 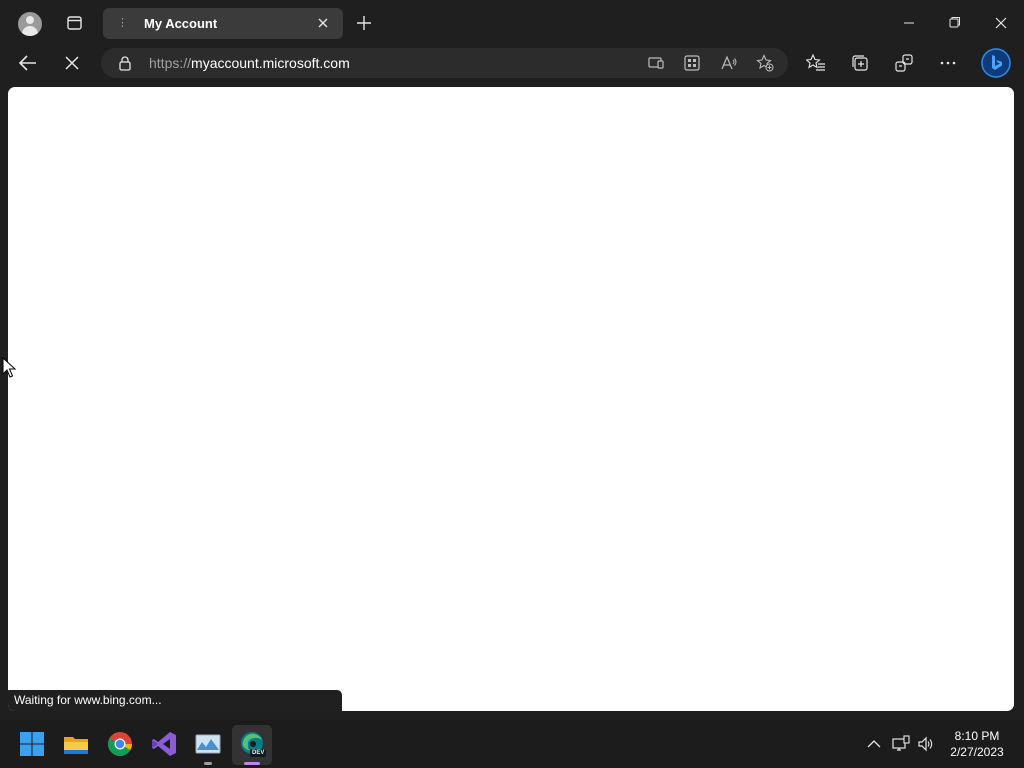 I want to click on tab-strip: ⋮ My Account, so click(x=512, y=23).